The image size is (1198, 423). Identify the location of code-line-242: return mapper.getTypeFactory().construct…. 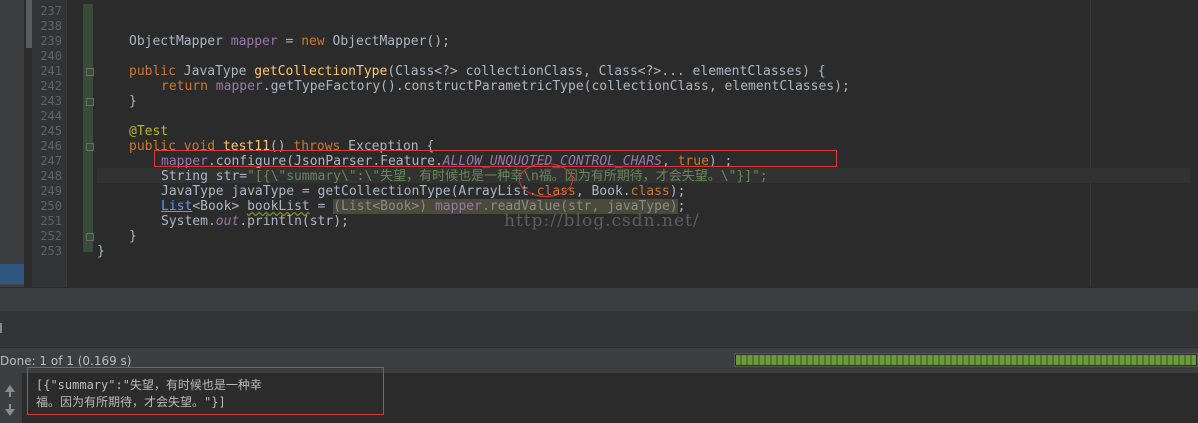
(505, 86).